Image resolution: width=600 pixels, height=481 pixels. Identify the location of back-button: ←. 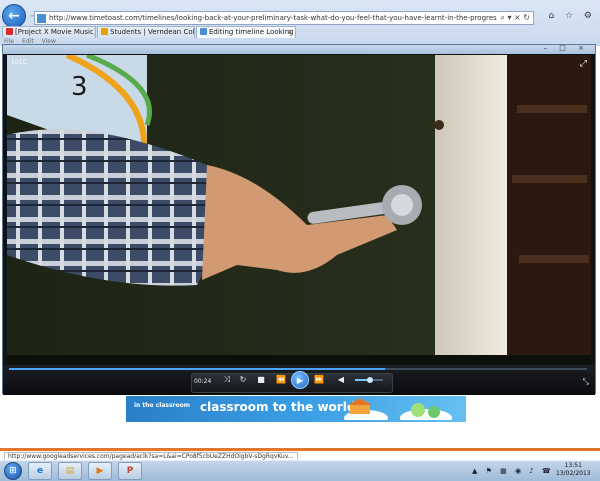
(14, 16).